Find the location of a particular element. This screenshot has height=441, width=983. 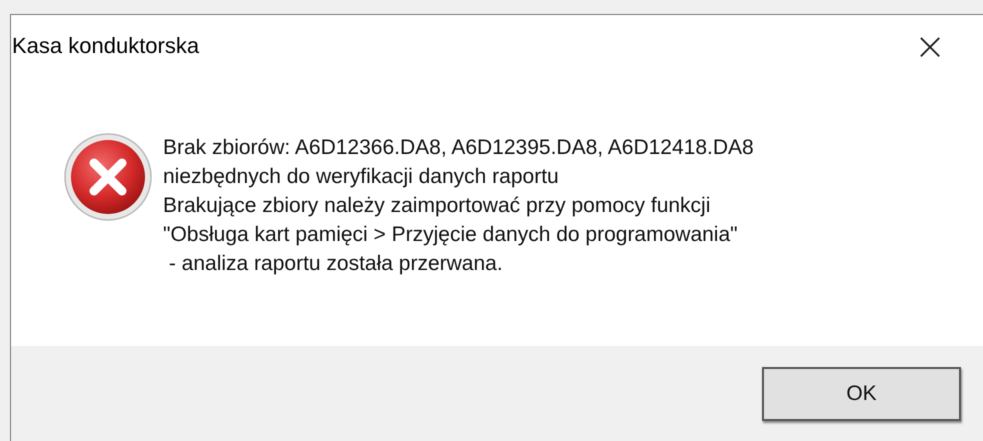

error-icon is located at coordinates (108, 177).